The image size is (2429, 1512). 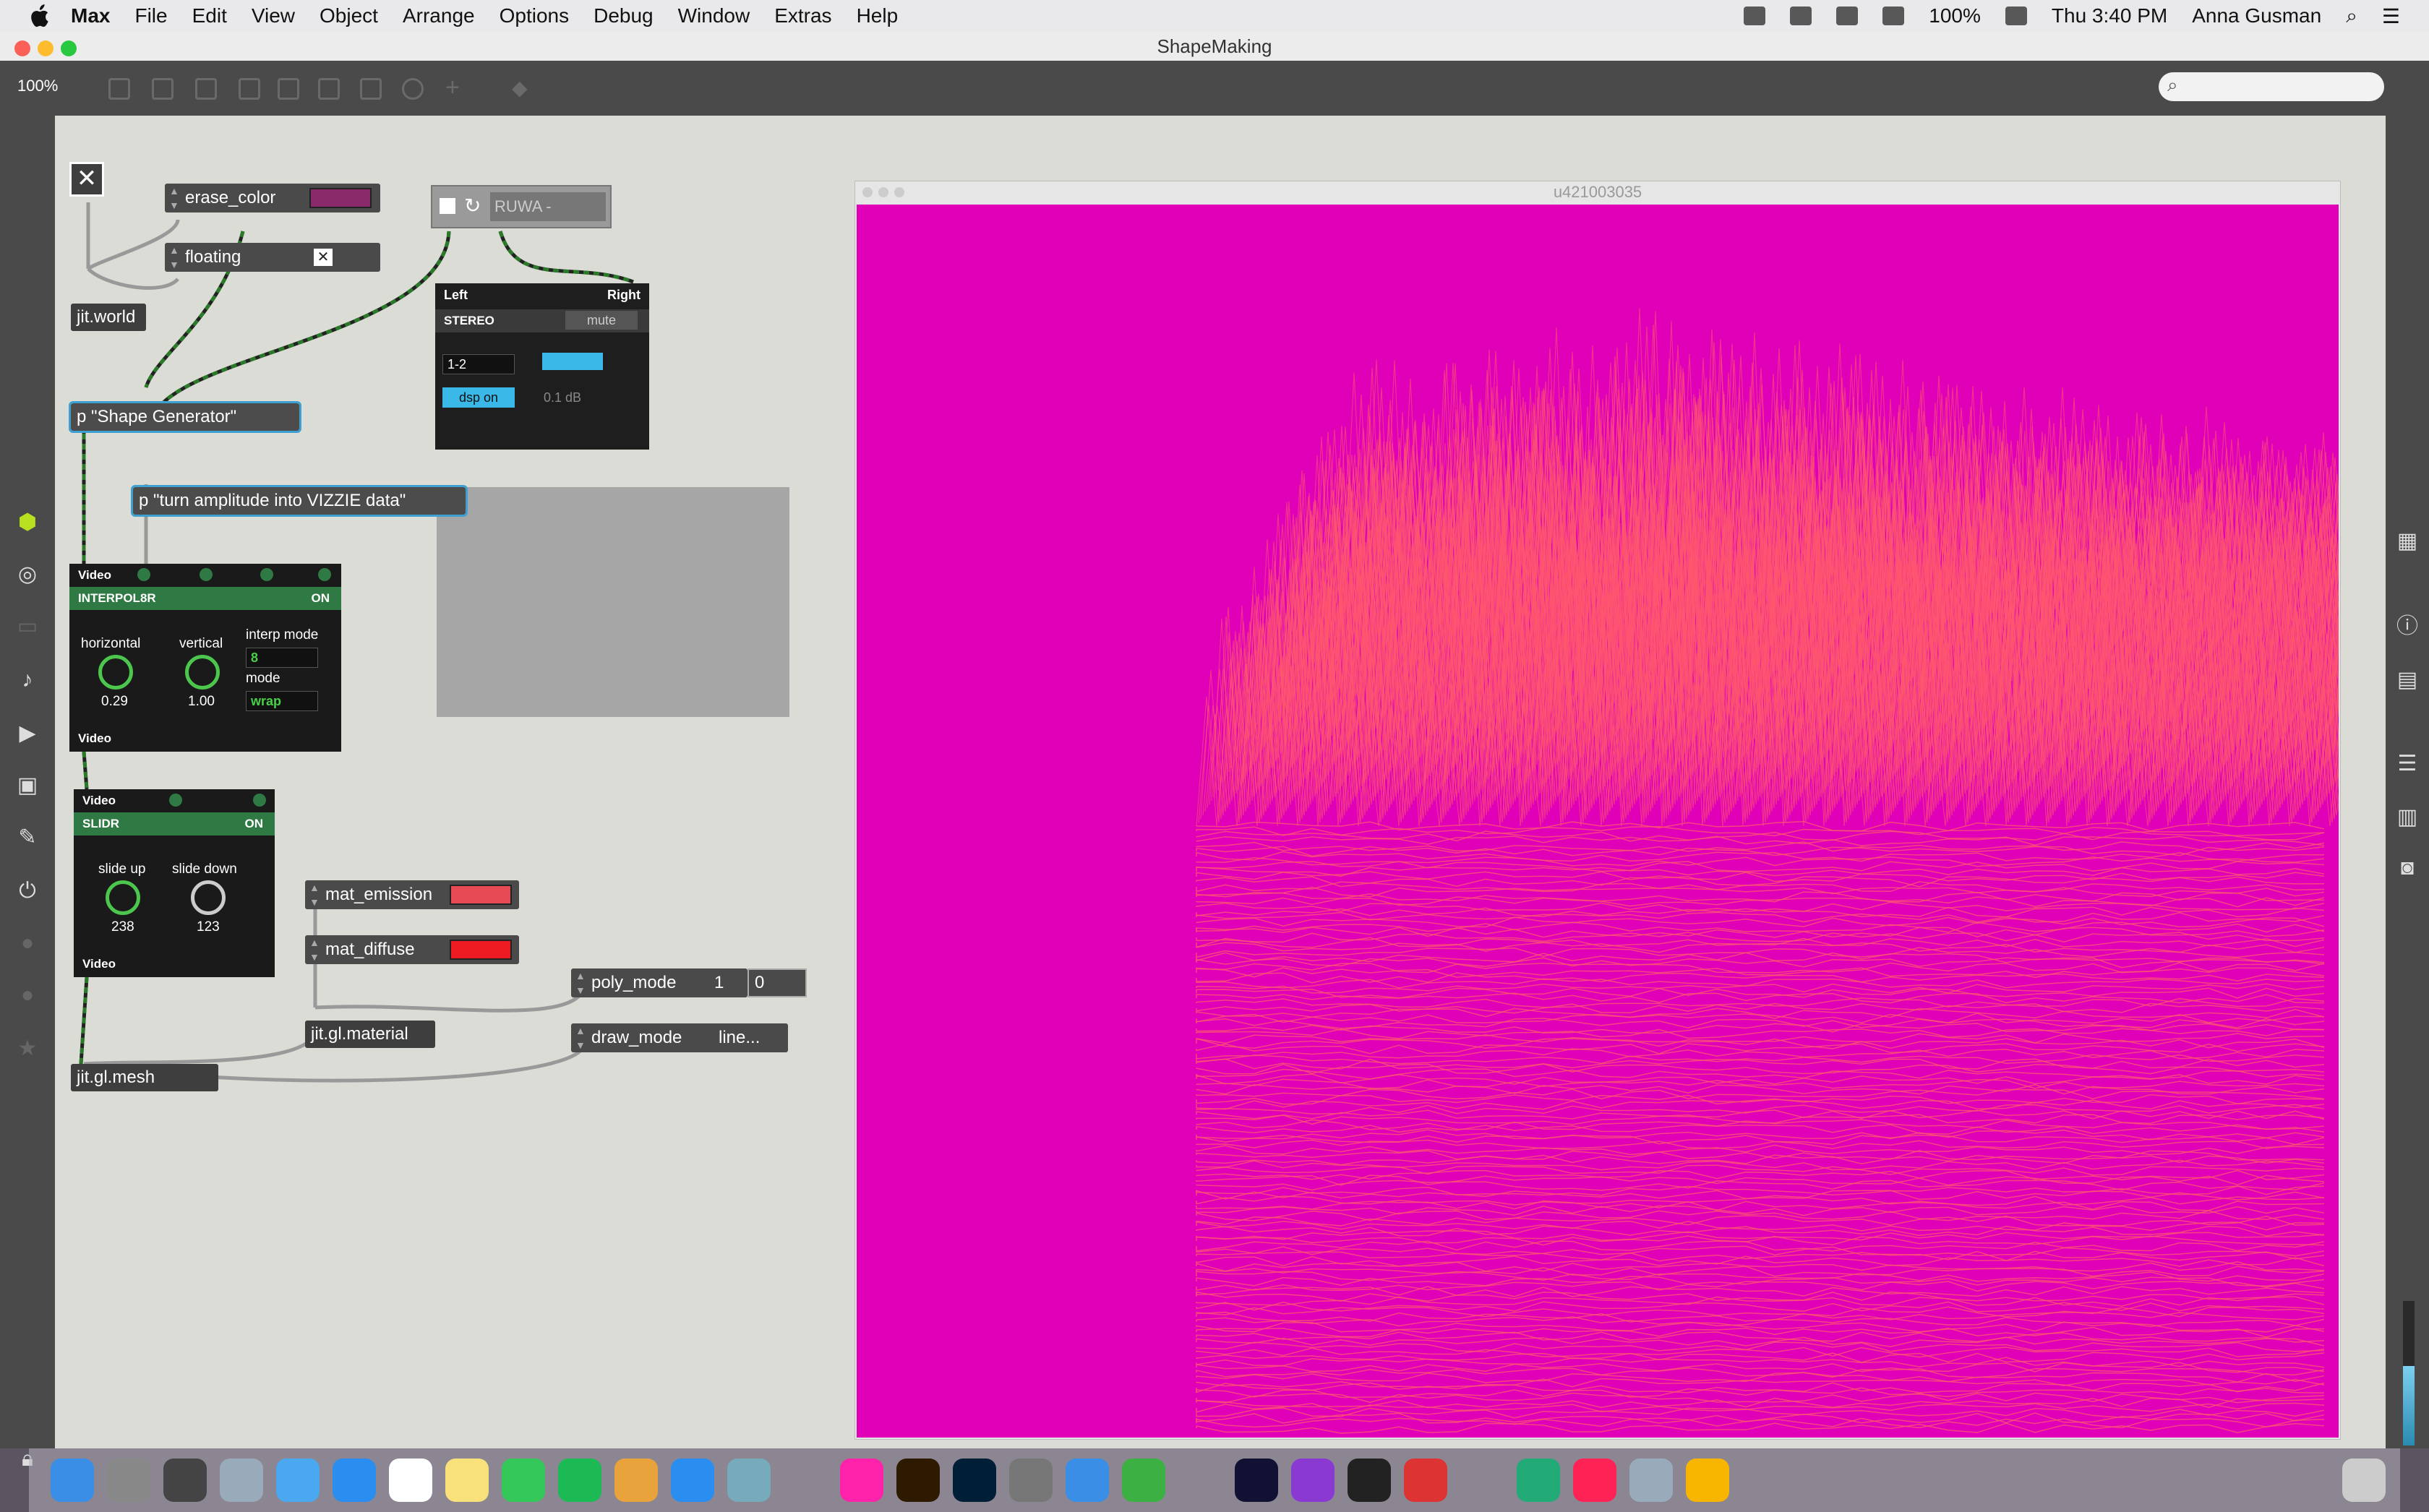 I want to click on star-icon: ★, so click(x=27, y=1049).